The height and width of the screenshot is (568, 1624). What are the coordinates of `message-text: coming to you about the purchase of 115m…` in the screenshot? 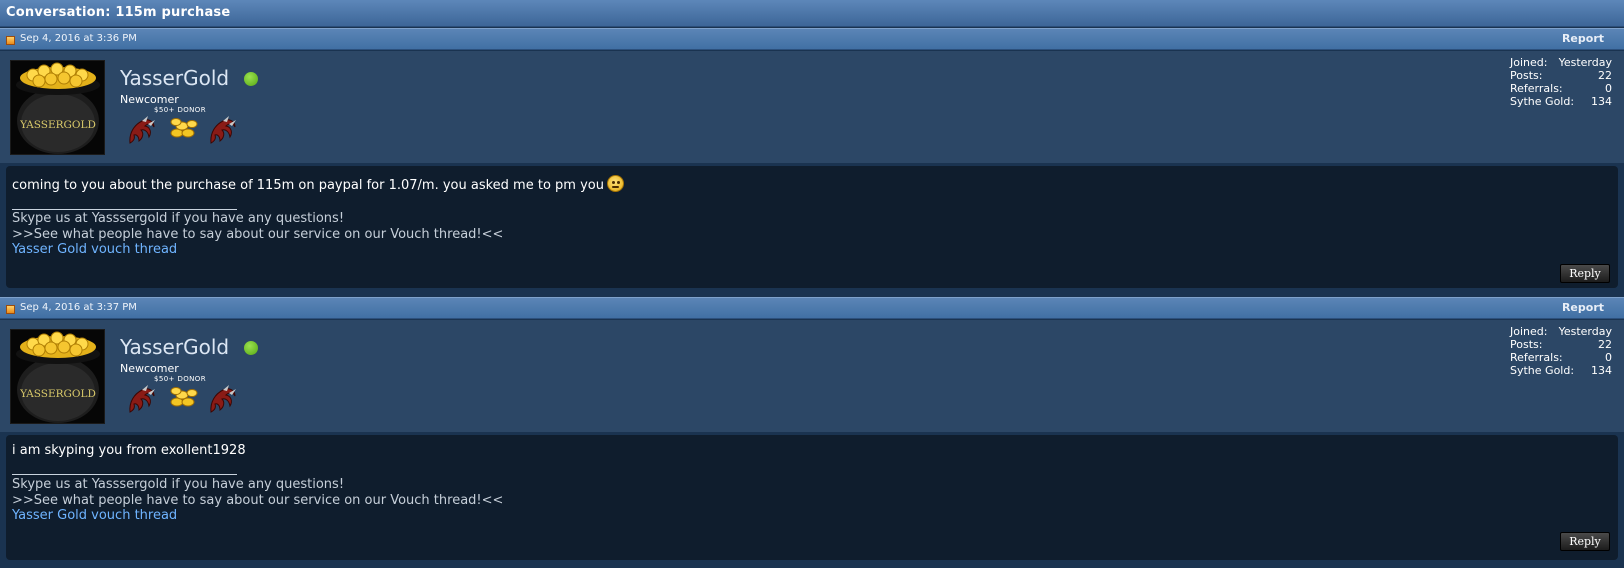 It's located at (318, 184).